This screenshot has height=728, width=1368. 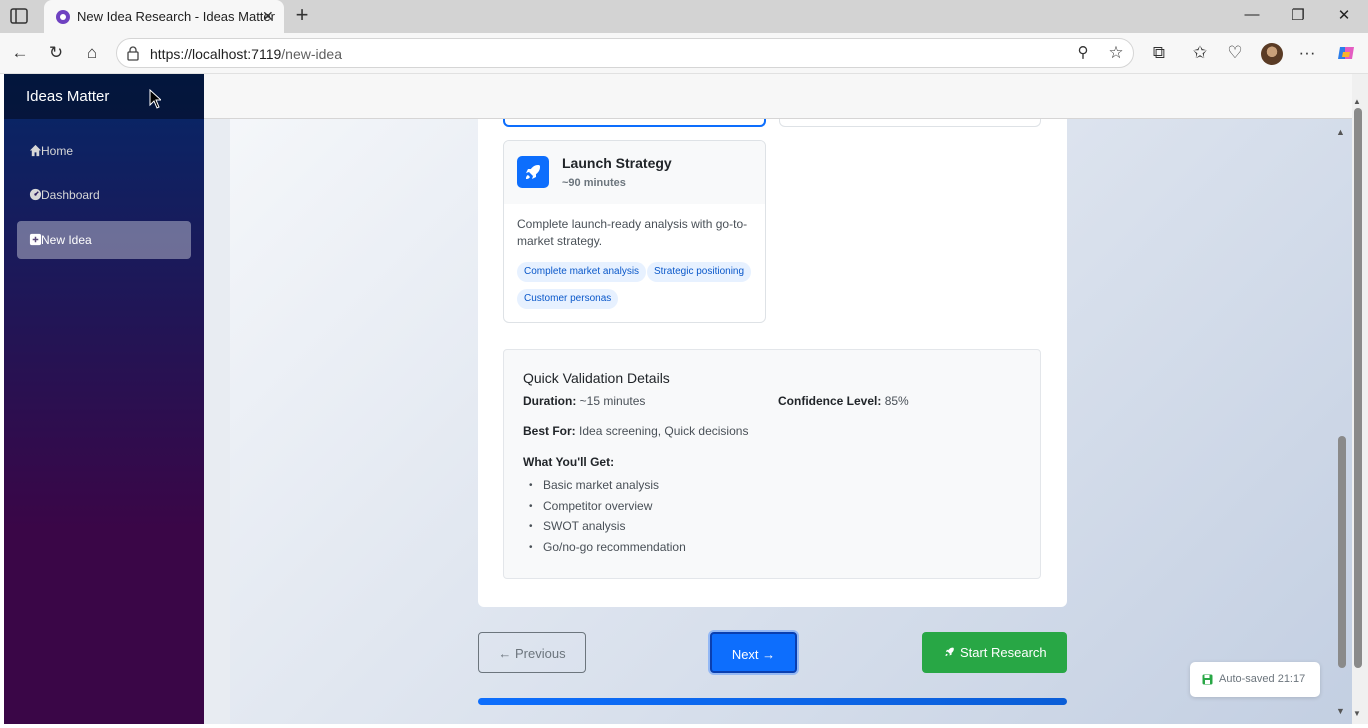 I want to click on duration-value: ~15 minutes, so click(x=612, y=401).